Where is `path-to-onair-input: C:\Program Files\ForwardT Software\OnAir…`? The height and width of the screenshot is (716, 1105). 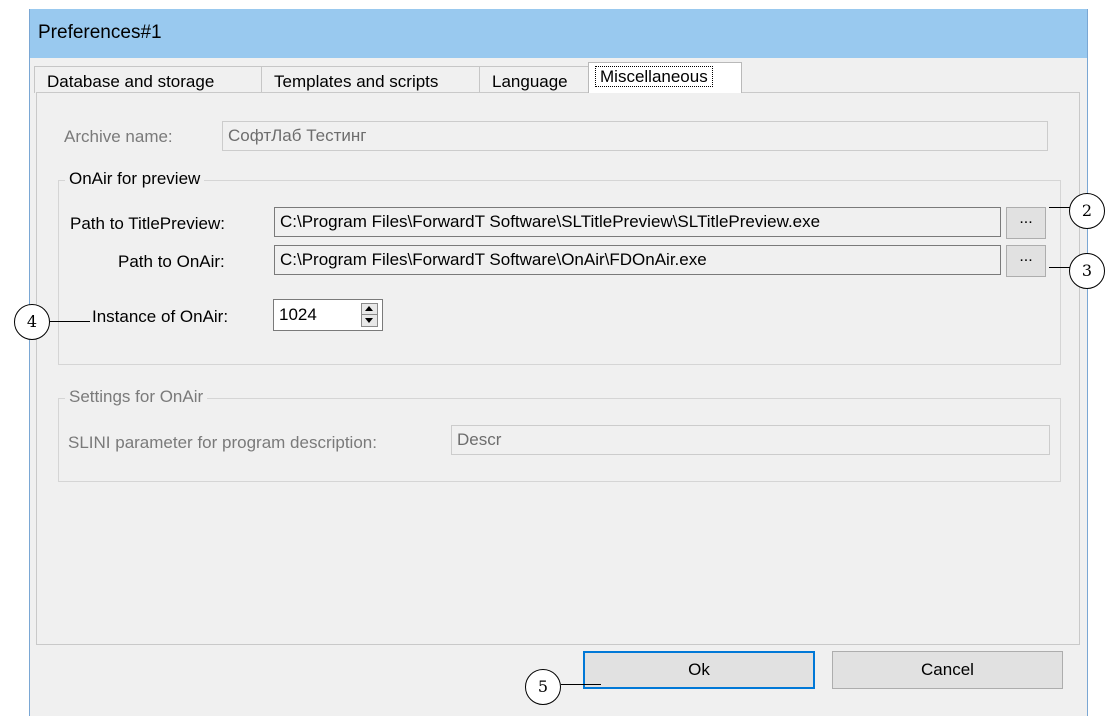 path-to-onair-input: C:\Program Files\ForwardT Software\OnAir… is located at coordinates (637, 260).